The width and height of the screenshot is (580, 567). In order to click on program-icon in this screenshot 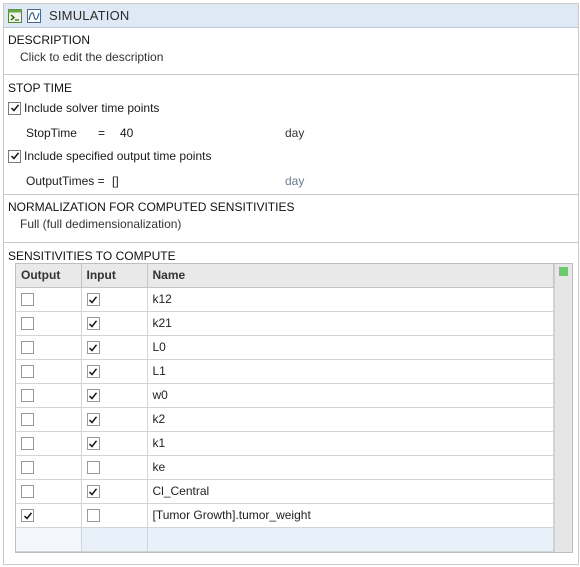, I will do `click(15, 16)`.